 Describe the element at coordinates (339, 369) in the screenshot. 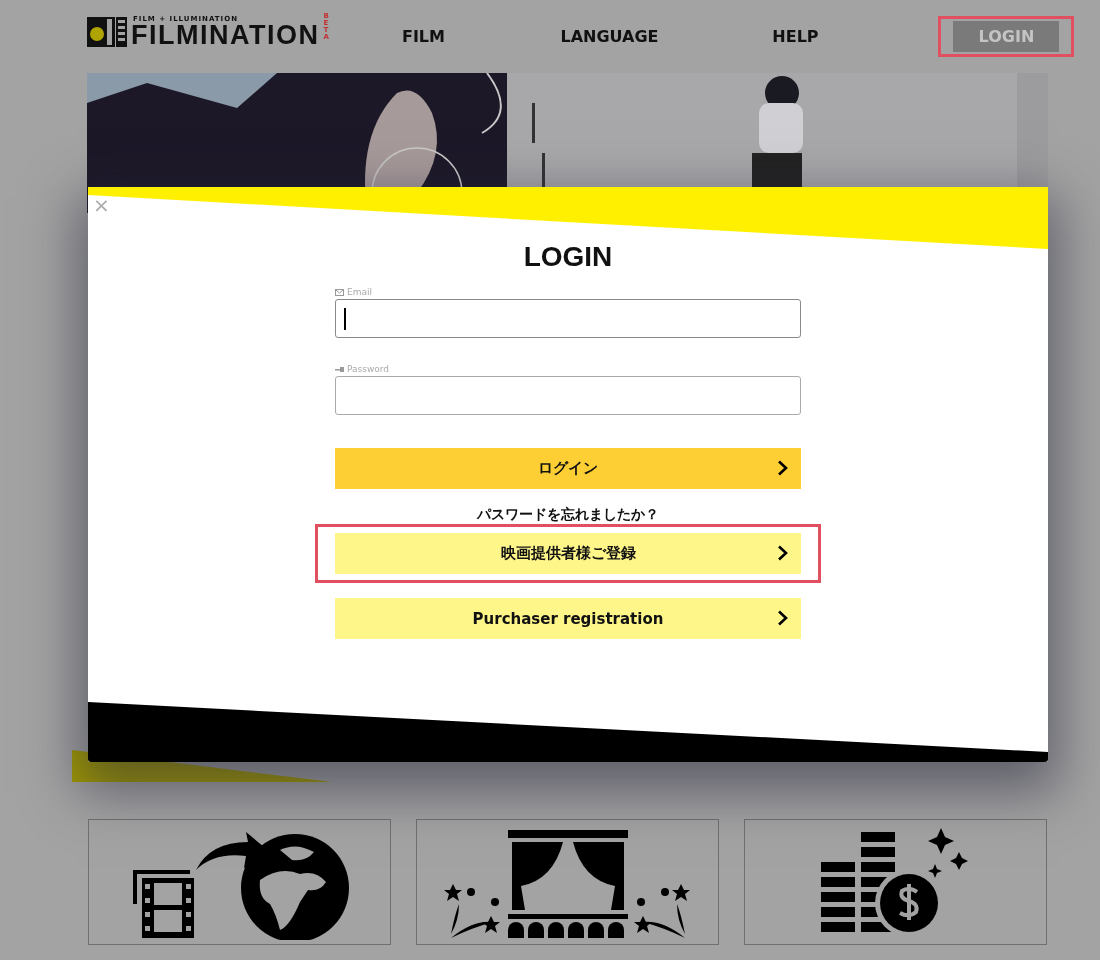

I see `key-icon` at that location.